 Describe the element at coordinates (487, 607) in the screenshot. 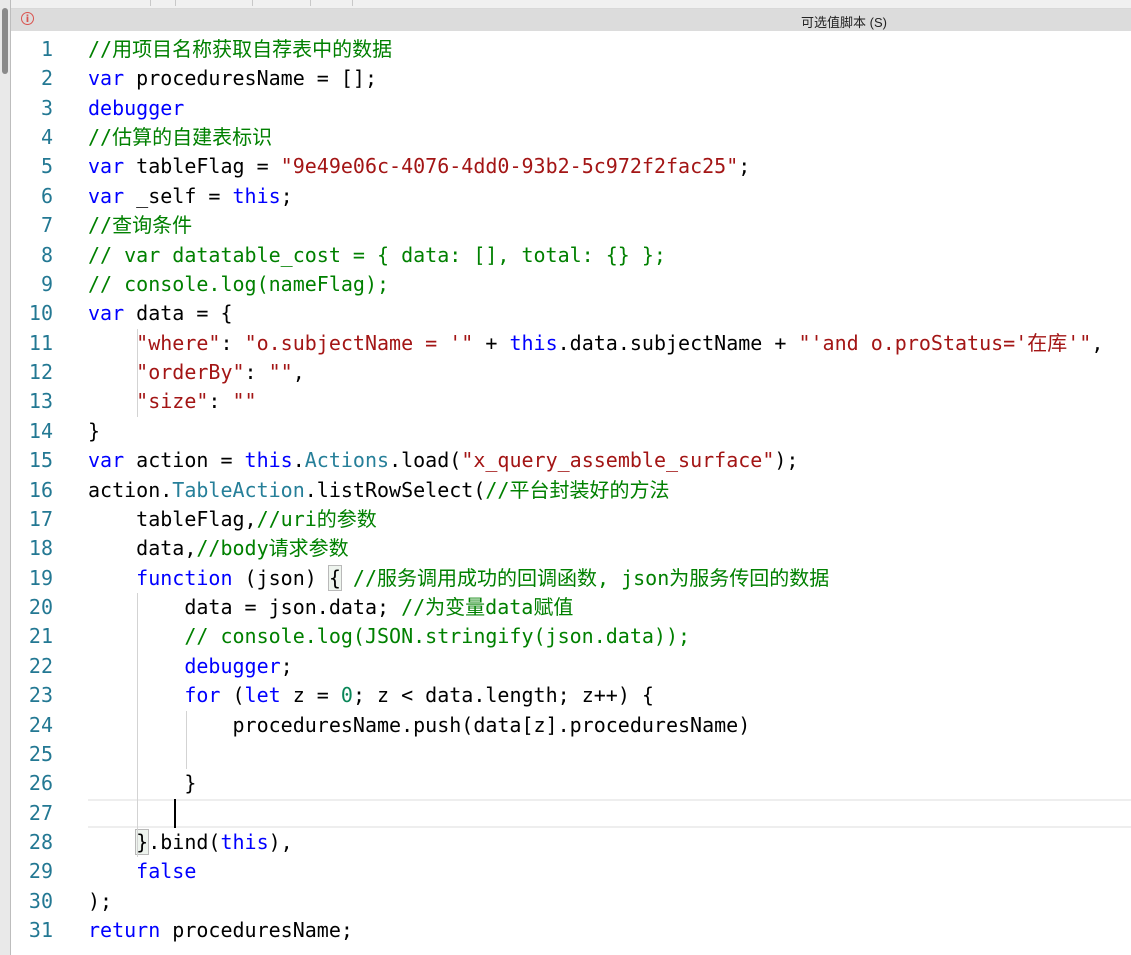

I see `comment-token: //为变量data赋值` at that location.